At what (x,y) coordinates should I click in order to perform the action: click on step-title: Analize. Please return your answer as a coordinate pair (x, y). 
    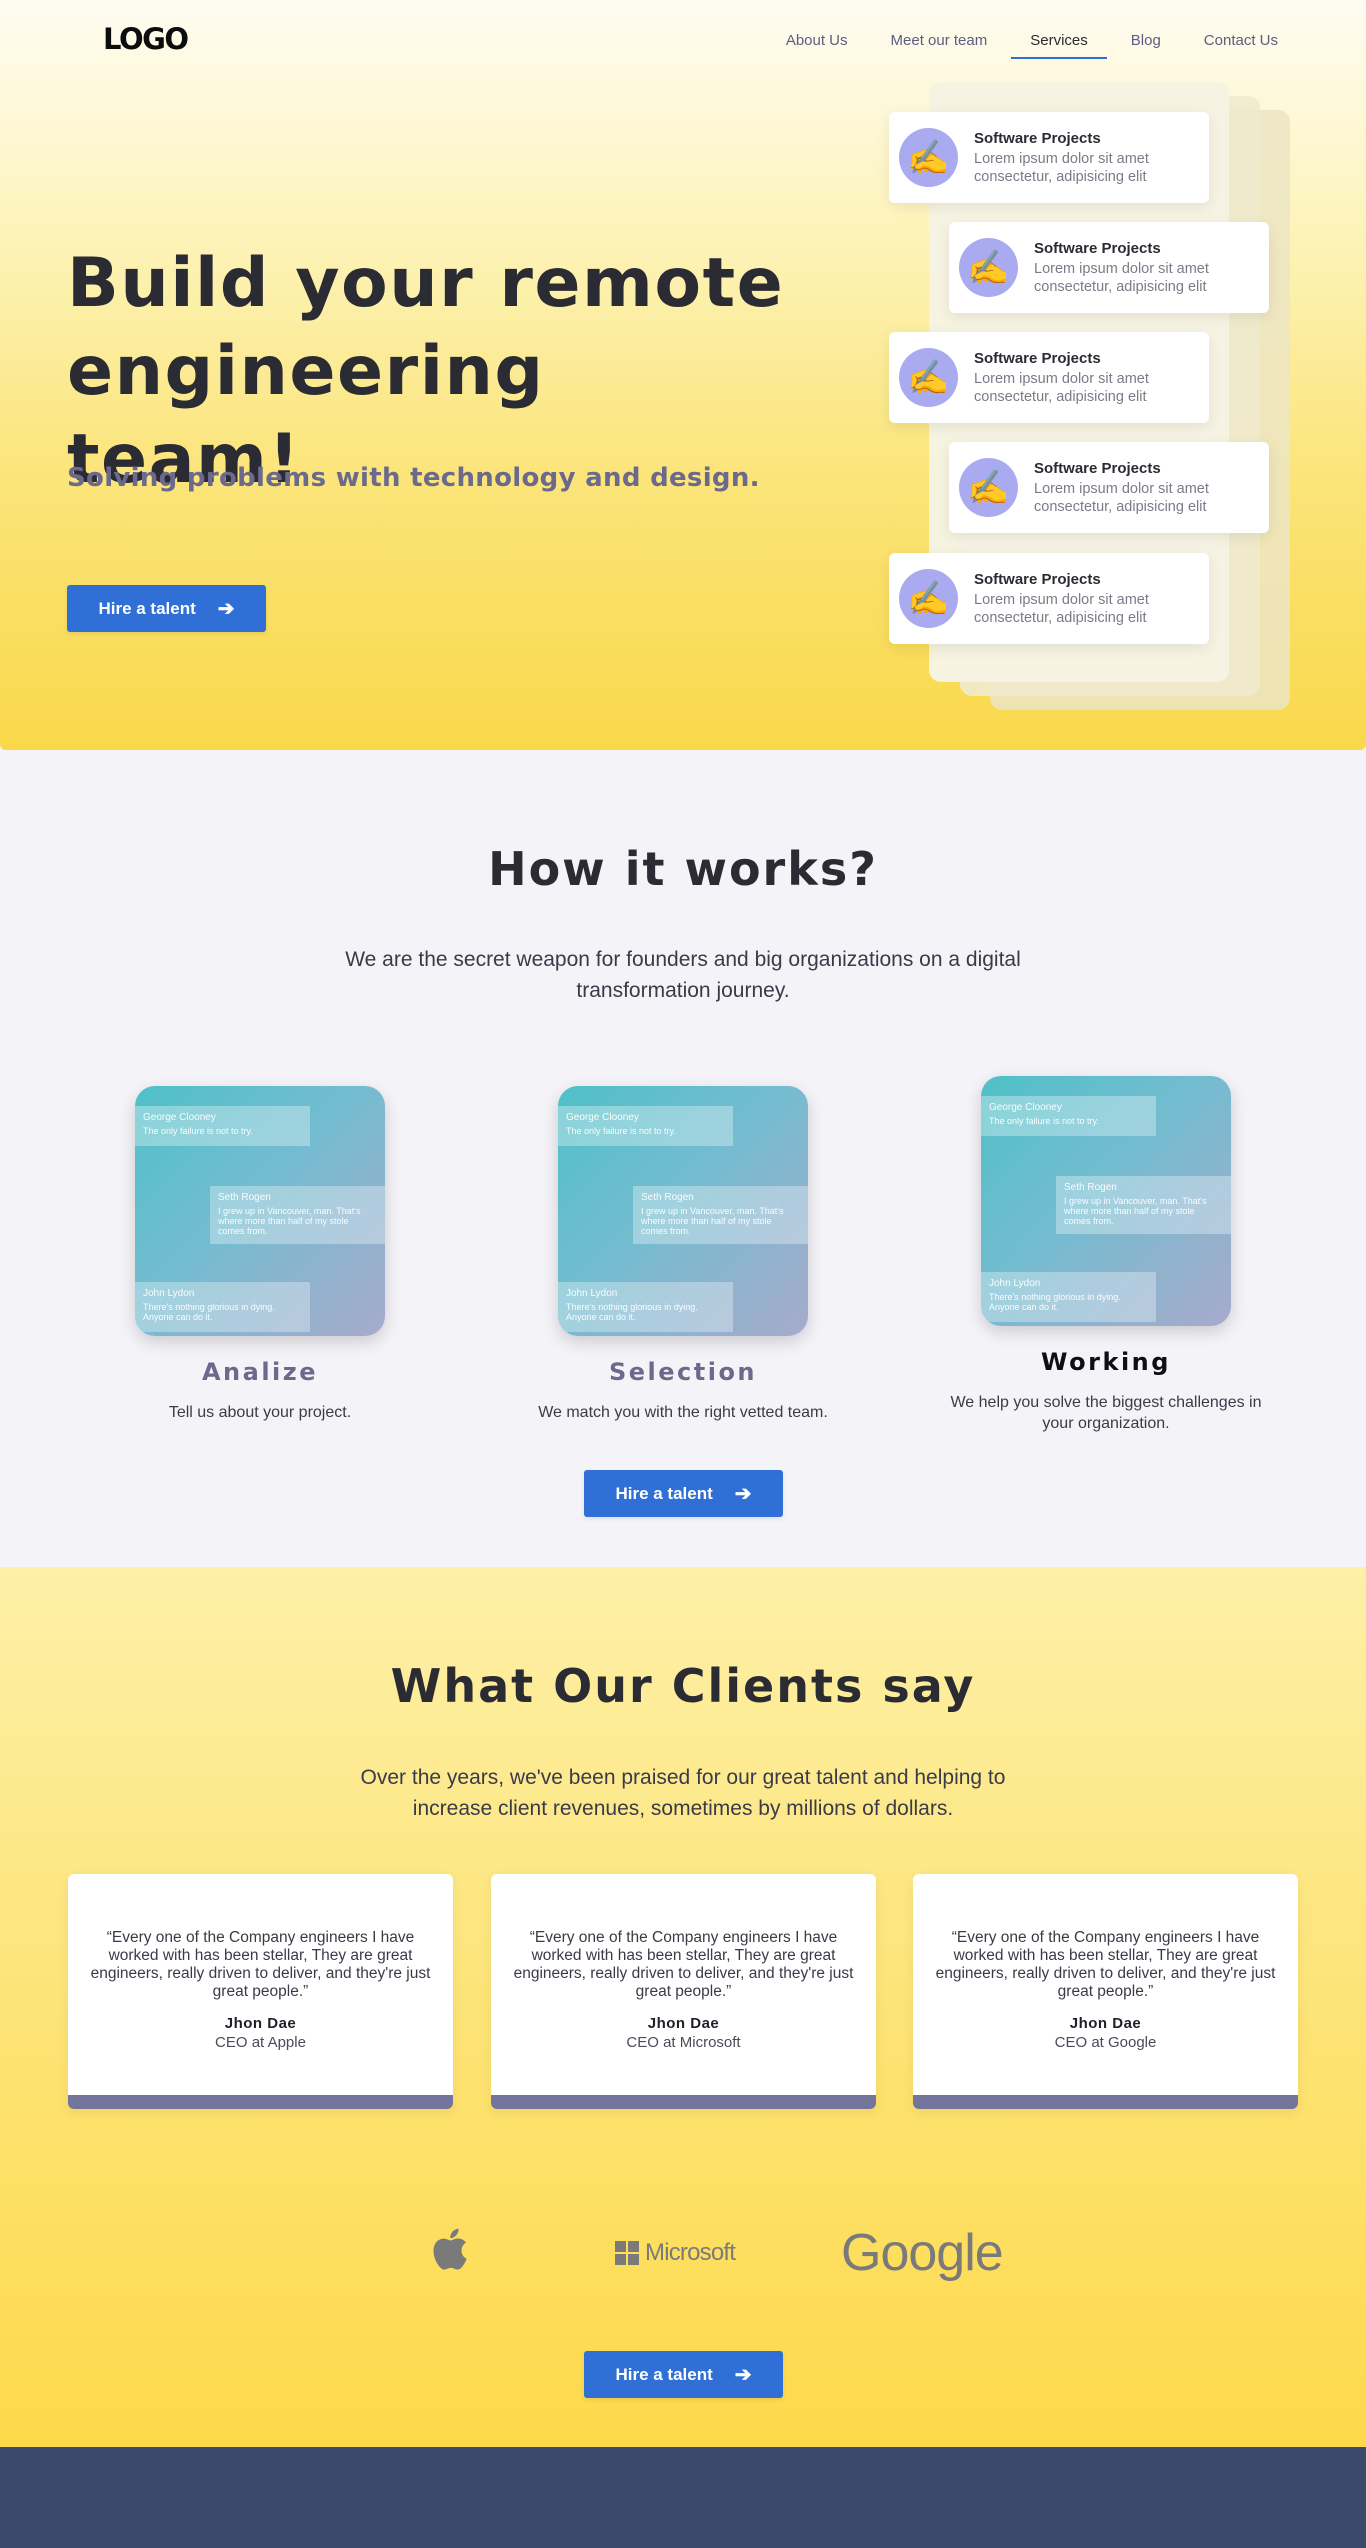
    Looking at the image, I should click on (260, 1372).